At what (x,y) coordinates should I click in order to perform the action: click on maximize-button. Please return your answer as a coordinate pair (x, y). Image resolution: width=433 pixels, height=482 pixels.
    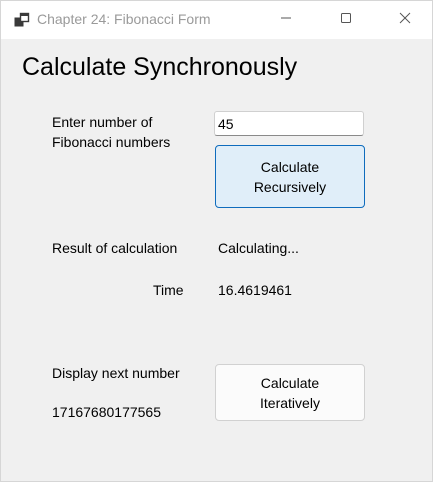
    Looking at the image, I should click on (346, 20).